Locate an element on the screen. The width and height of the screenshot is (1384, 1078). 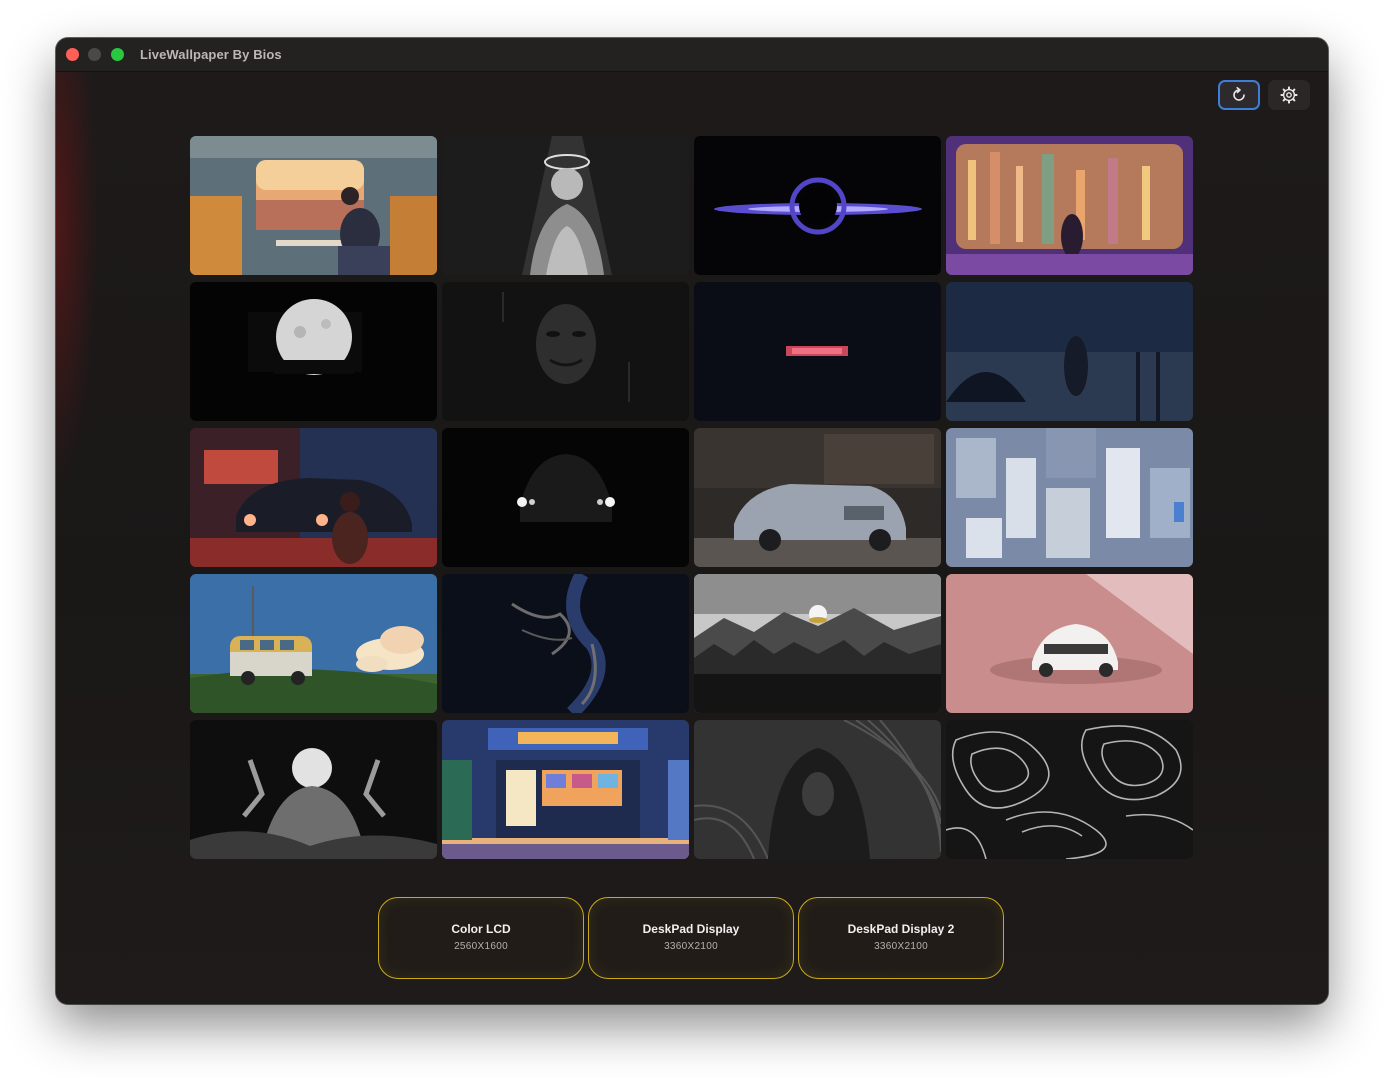
display-name: Color LCD is located at coordinates (481, 929).